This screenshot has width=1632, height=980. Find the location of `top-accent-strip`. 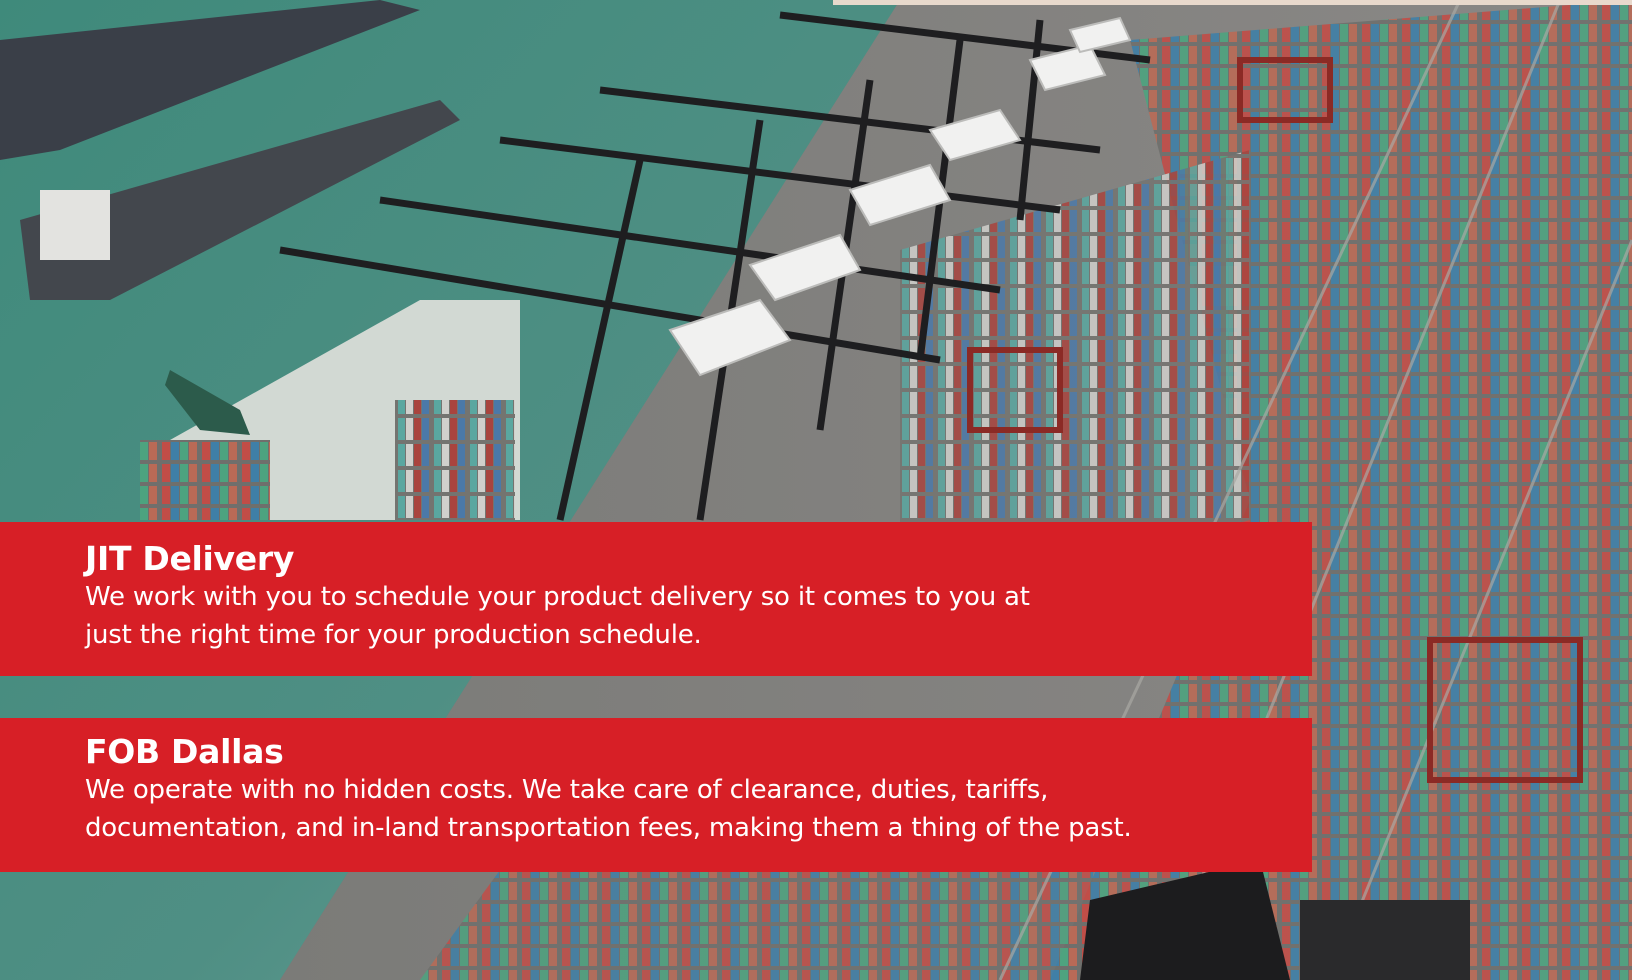

top-accent-strip is located at coordinates (1232, 2).